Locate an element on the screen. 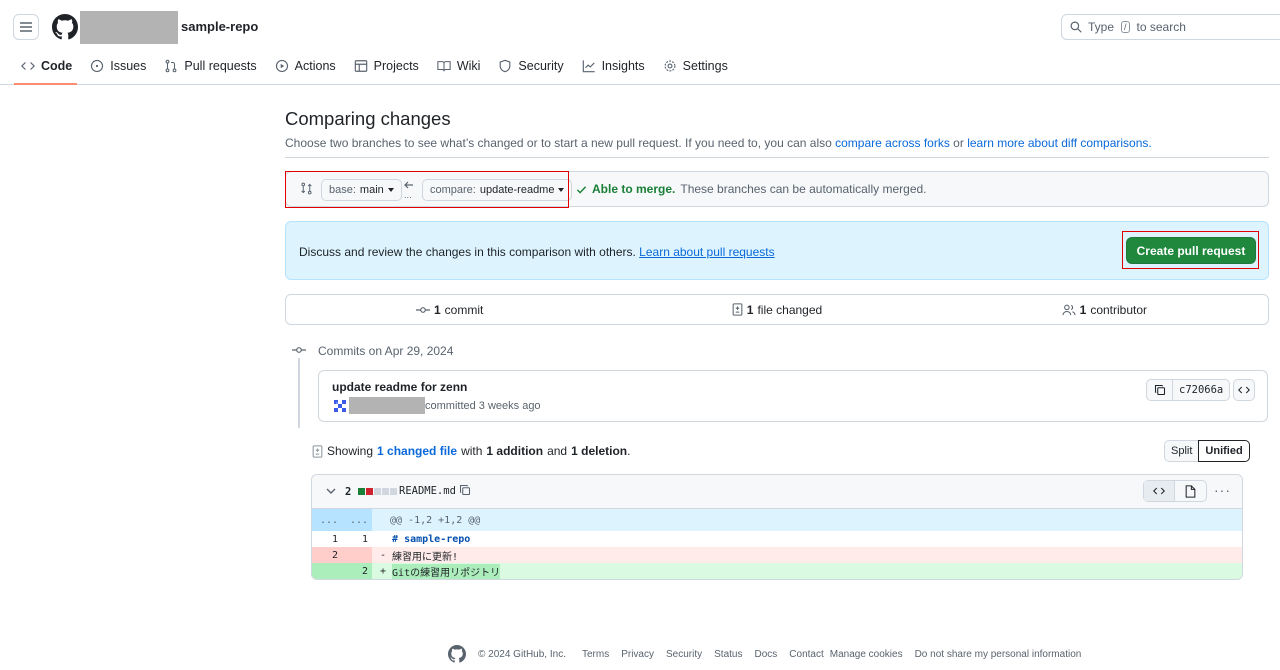 The image size is (1280, 670). diffstat-bar is located at coordinates (377, 491).